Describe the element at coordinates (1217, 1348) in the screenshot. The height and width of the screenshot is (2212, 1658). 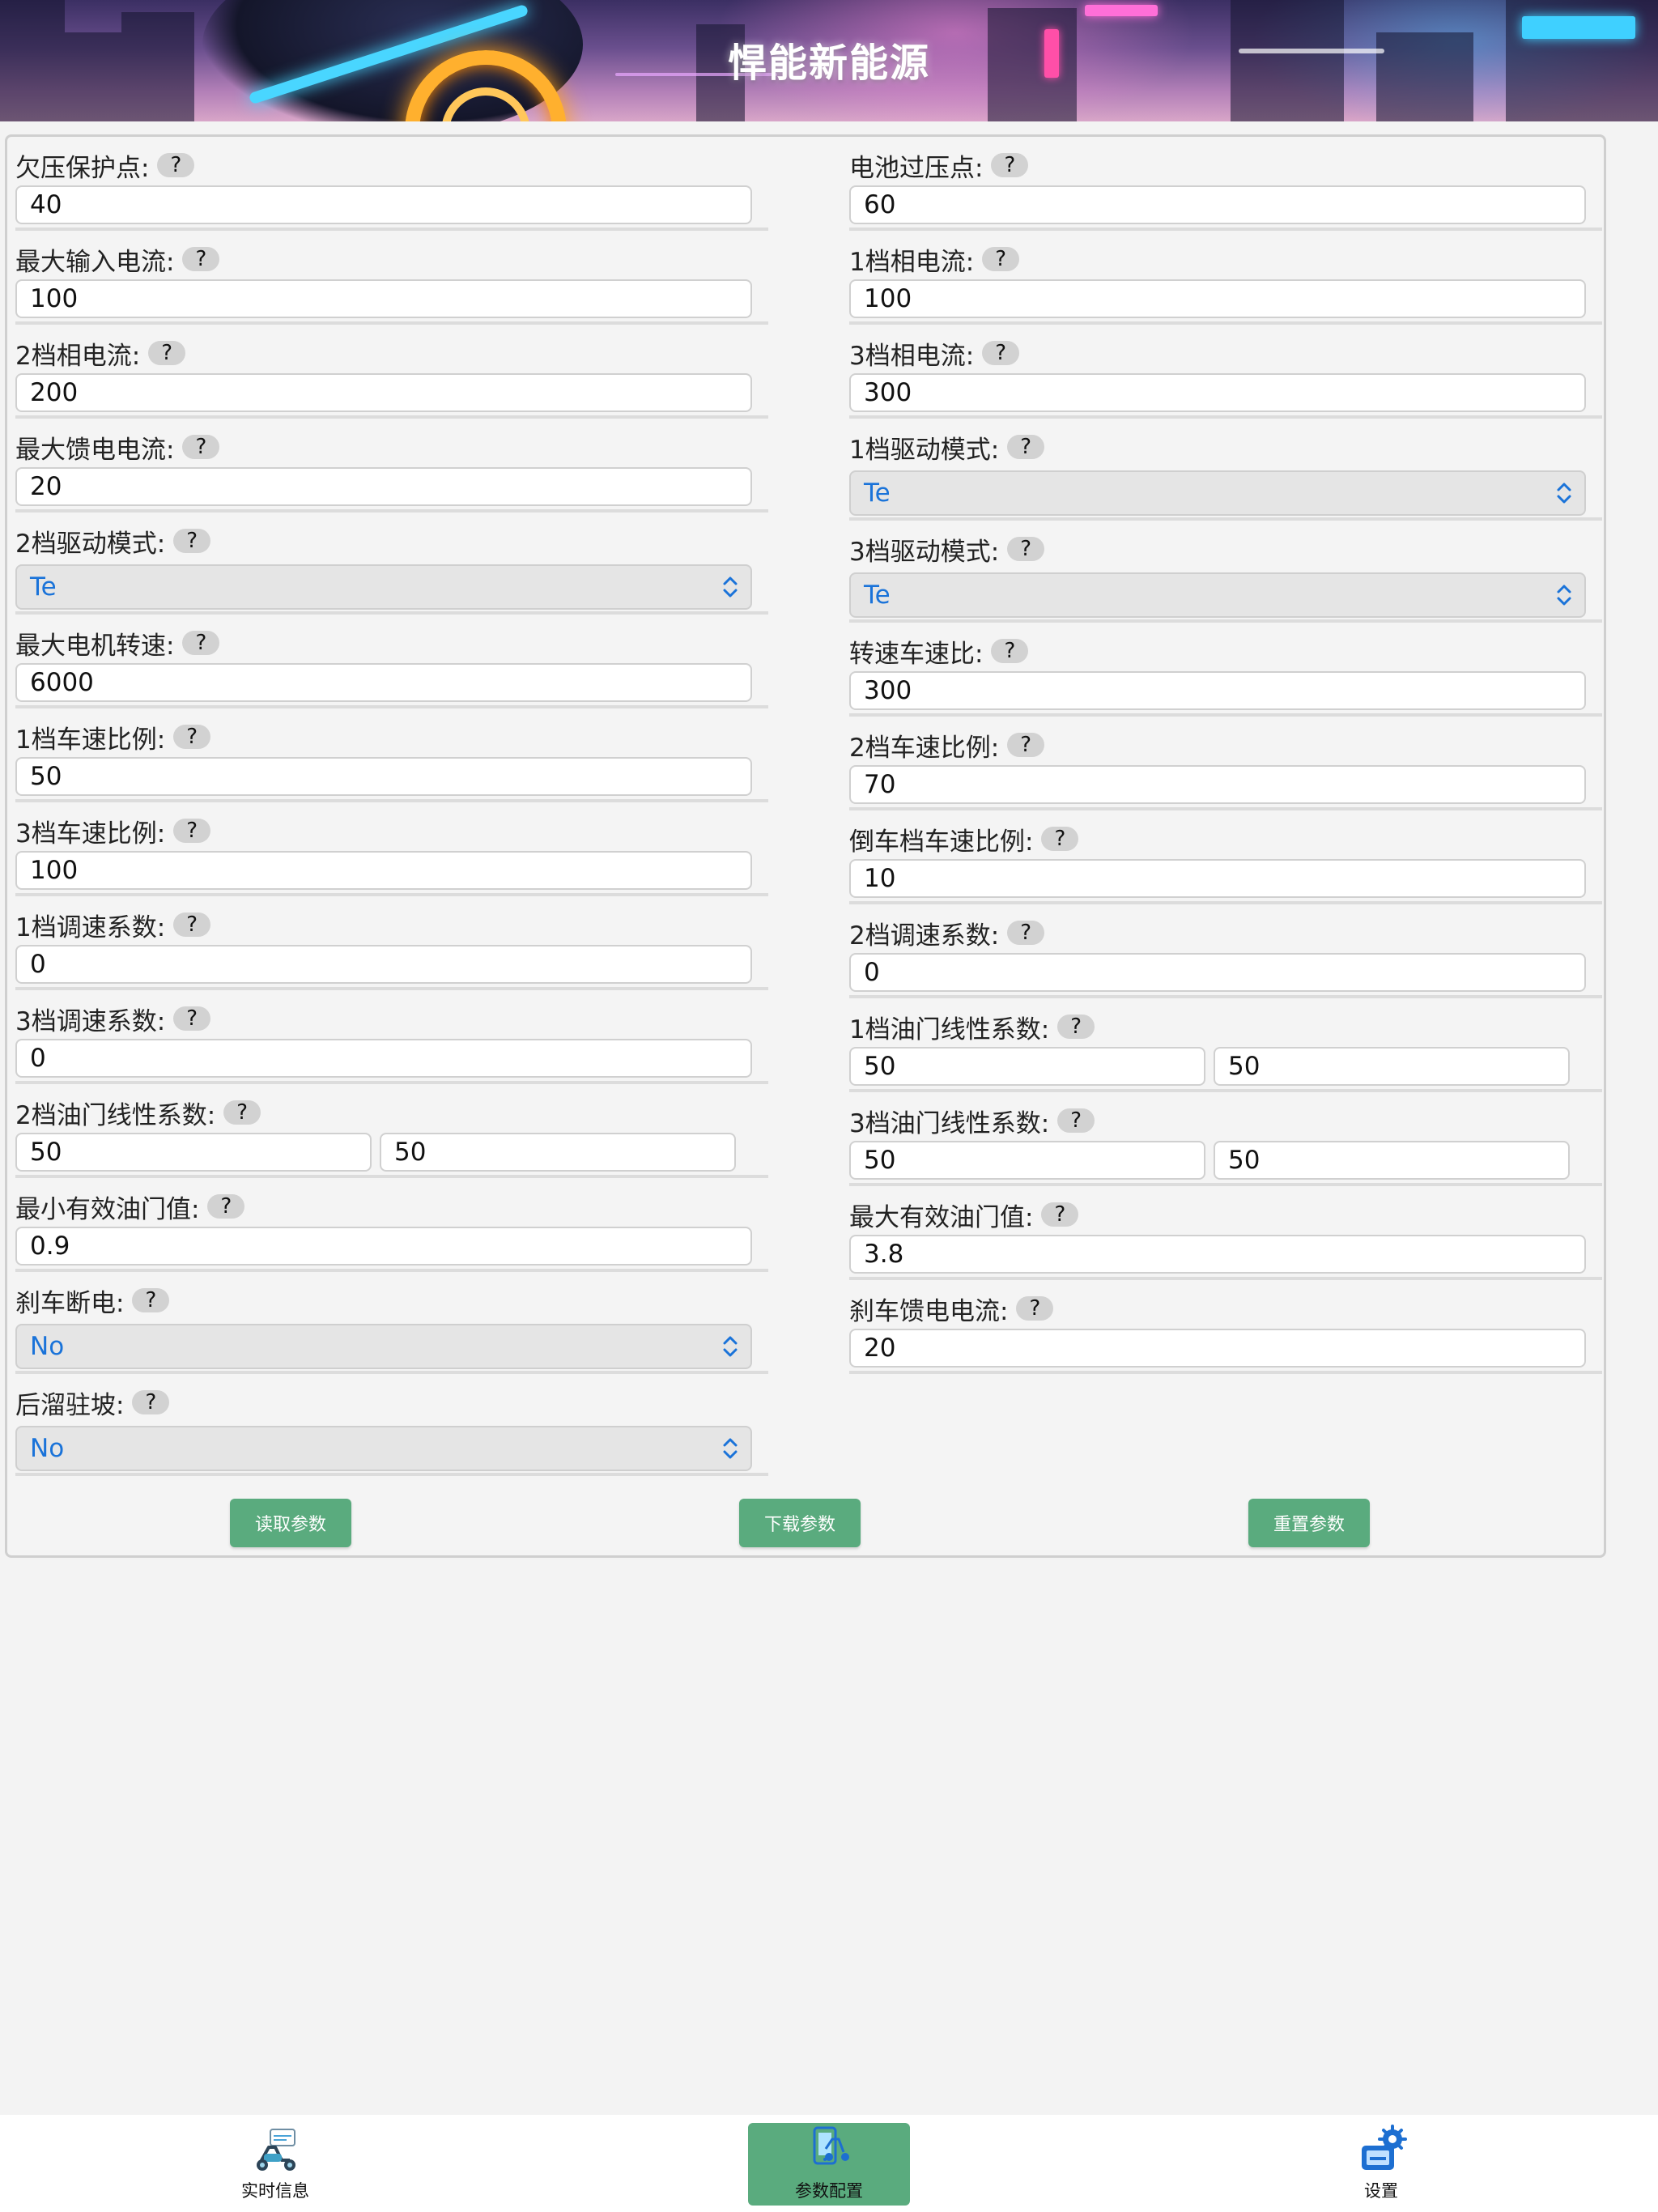
I see `brake-regen-current-input: 20` at that location.